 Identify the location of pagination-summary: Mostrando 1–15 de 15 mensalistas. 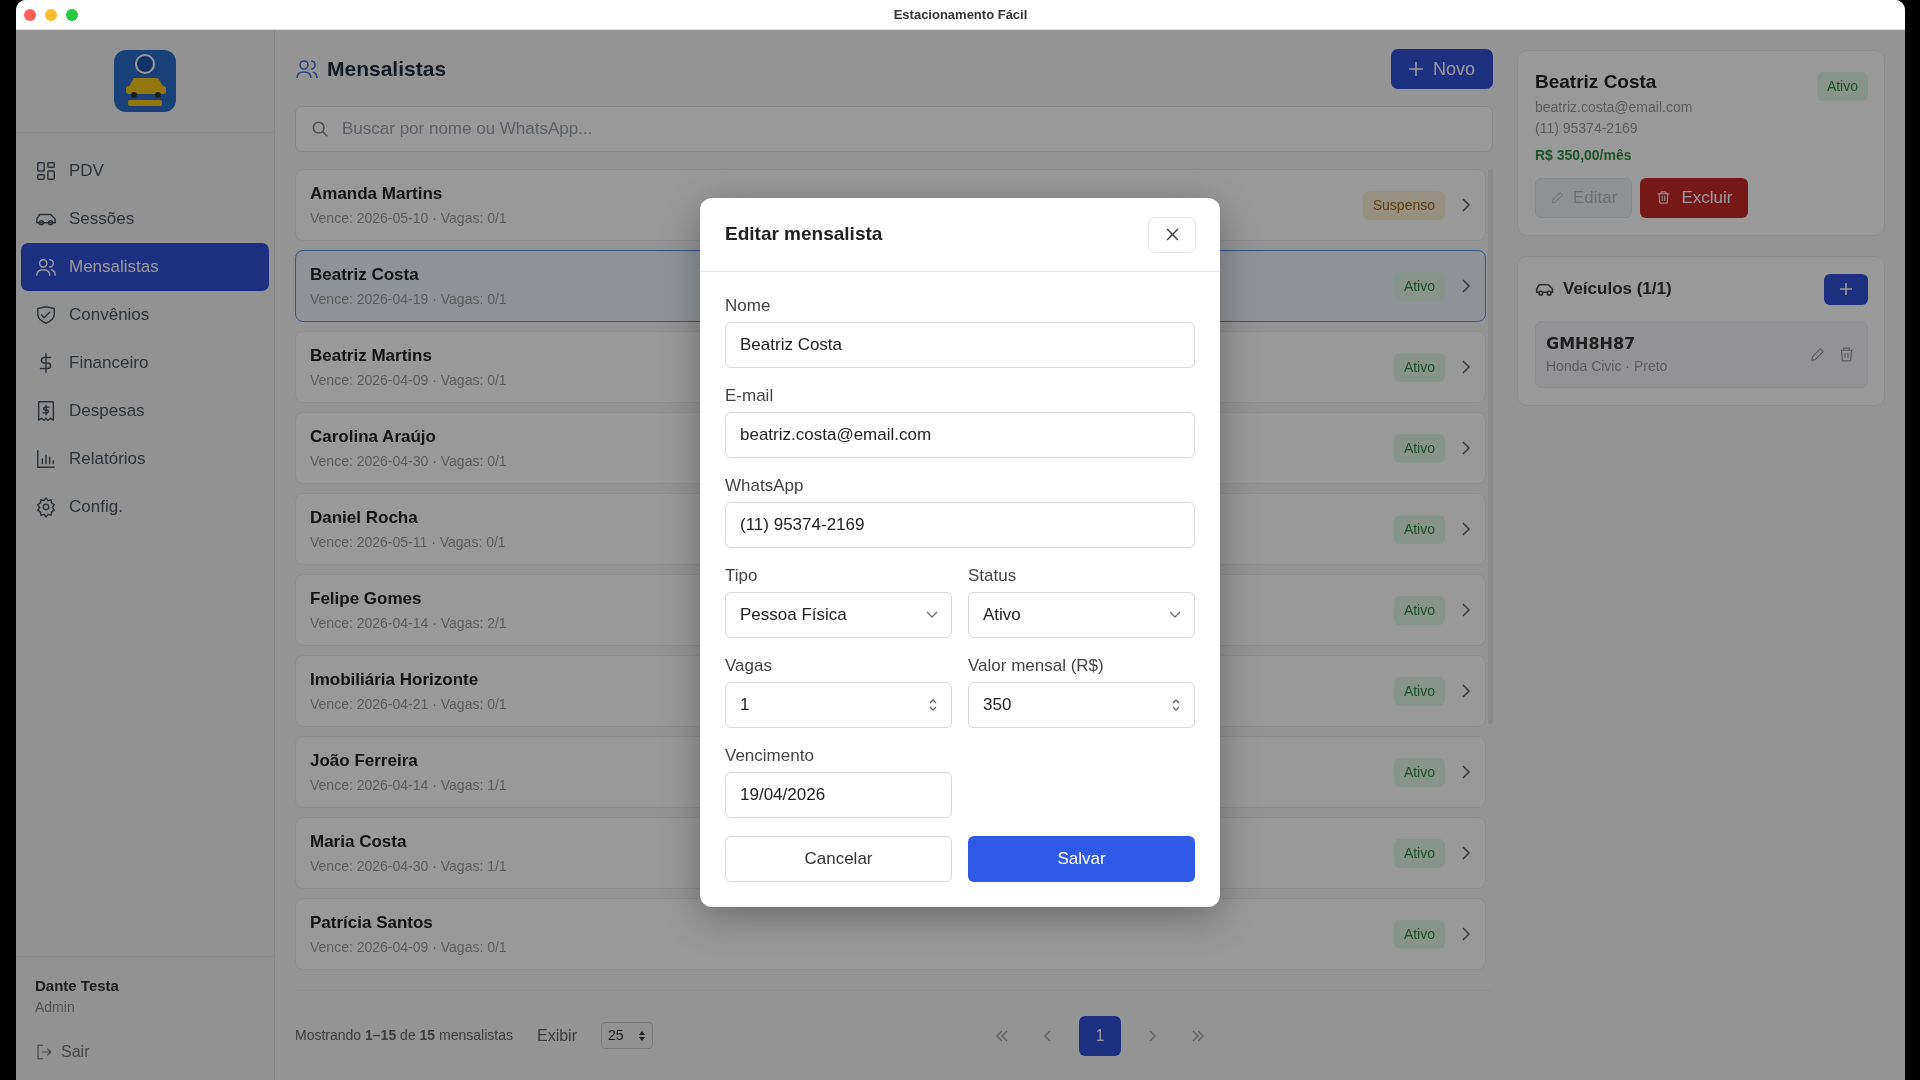
(404, 1035).